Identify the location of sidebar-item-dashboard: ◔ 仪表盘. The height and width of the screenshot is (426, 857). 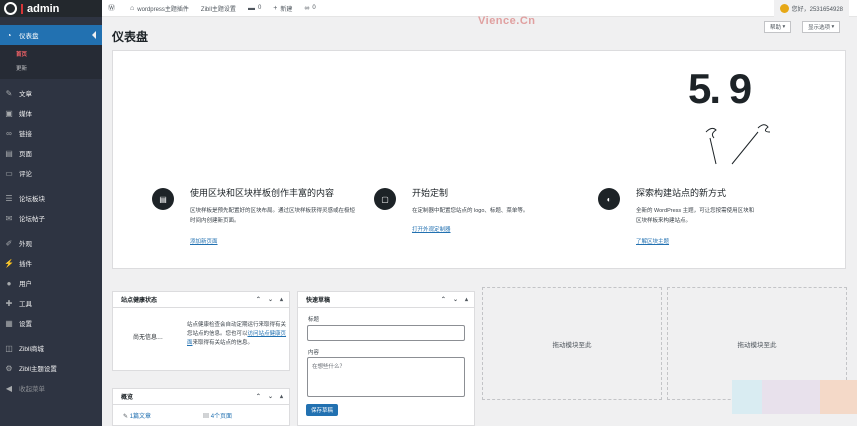
(51, 35).